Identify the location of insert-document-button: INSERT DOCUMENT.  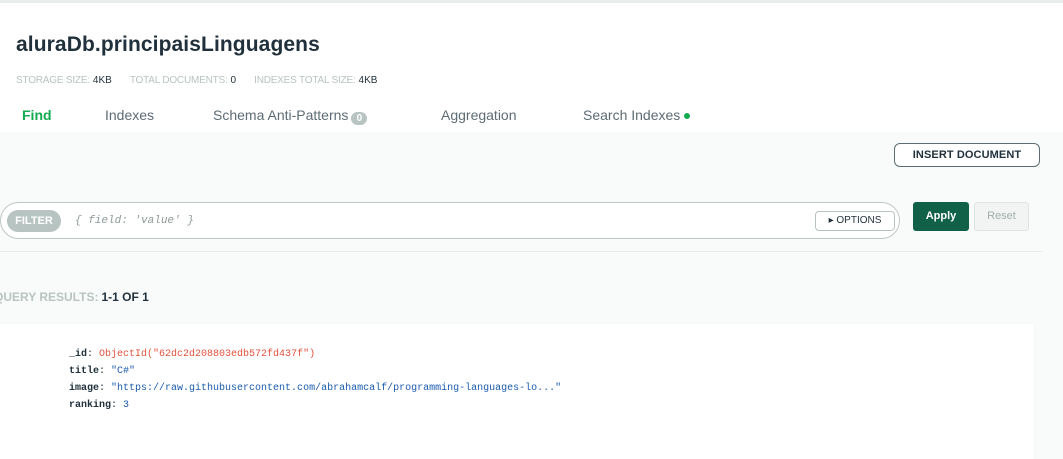
(967, 155).